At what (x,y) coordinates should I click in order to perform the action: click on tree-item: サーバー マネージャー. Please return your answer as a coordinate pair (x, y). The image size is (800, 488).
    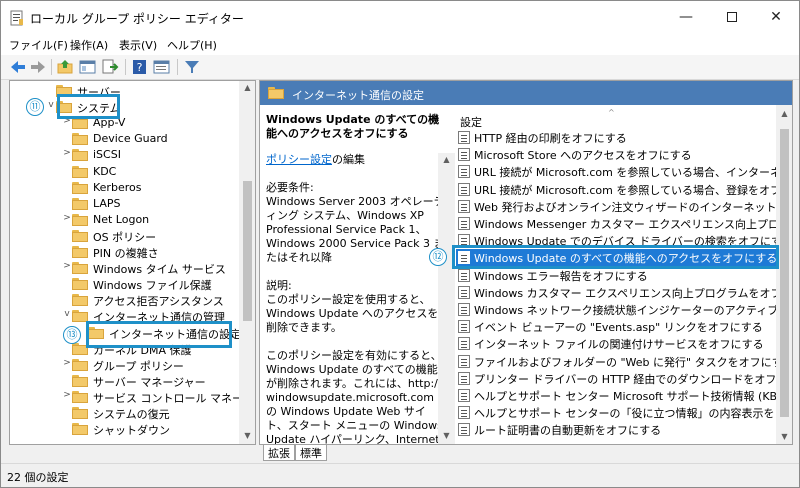
    Looking at the image, I should click on (124, 381).